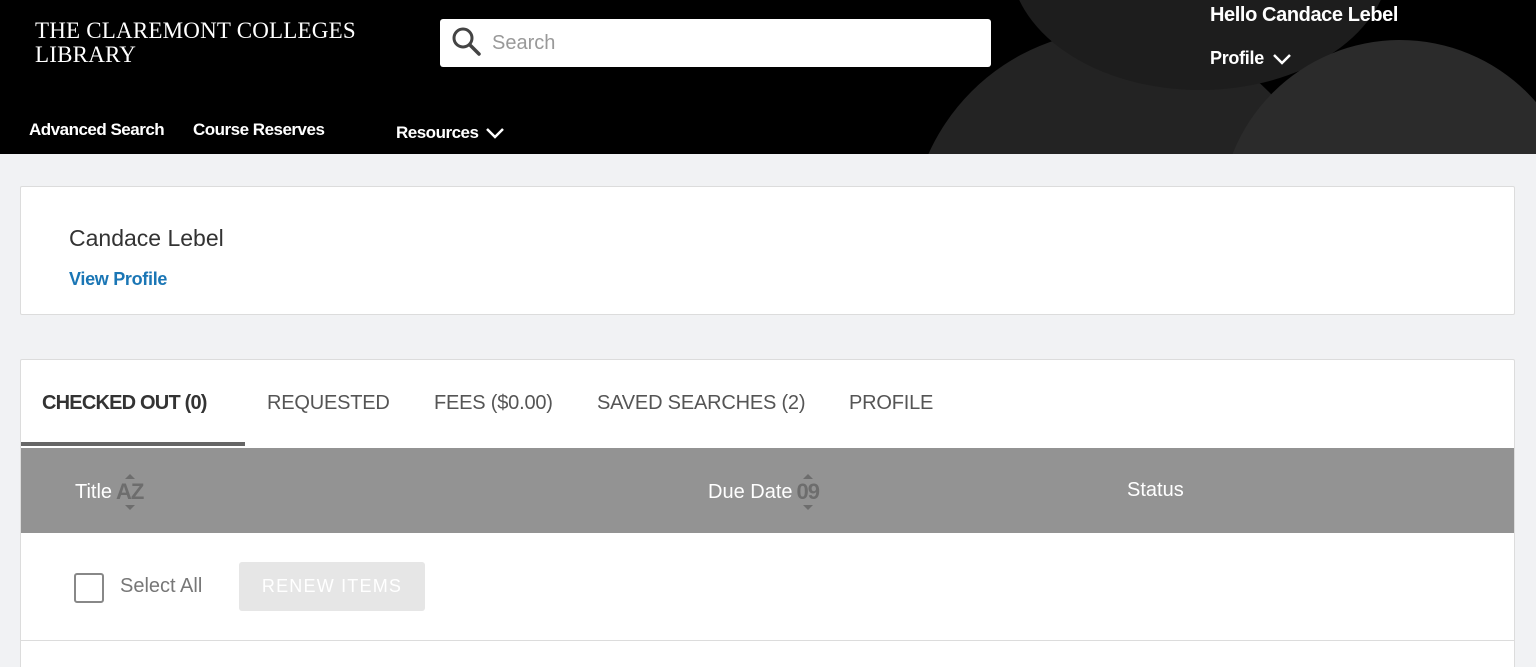  Describe the element at coordinates (146, 238) in the screenshot. I see `user-name: Candace Lebel` at that location.